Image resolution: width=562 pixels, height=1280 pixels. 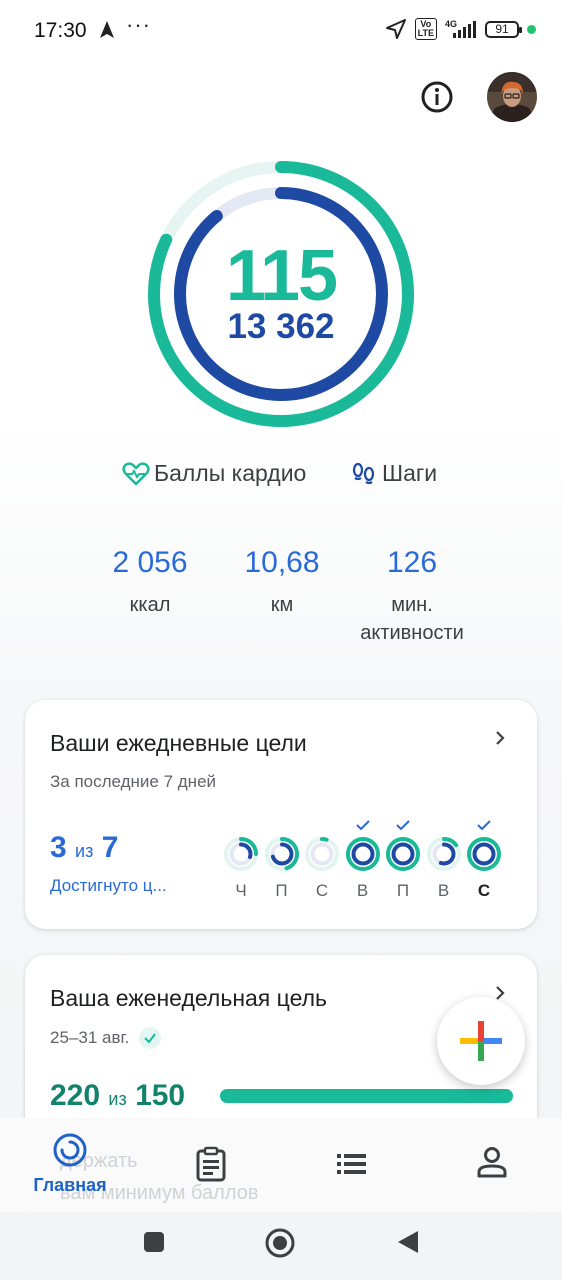 I want to click on weekly-goal-of: из, so click(x=117, y=1099).